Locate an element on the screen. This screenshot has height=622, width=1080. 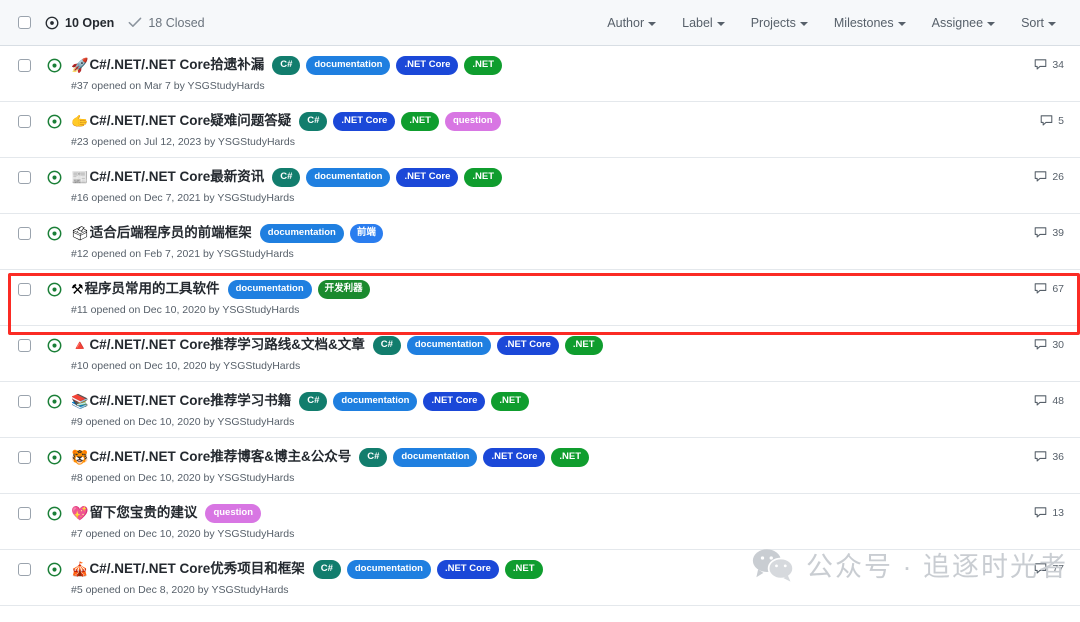
issue-title-link: 留下您宝贵的建议 is located at coordinates (143, 513).